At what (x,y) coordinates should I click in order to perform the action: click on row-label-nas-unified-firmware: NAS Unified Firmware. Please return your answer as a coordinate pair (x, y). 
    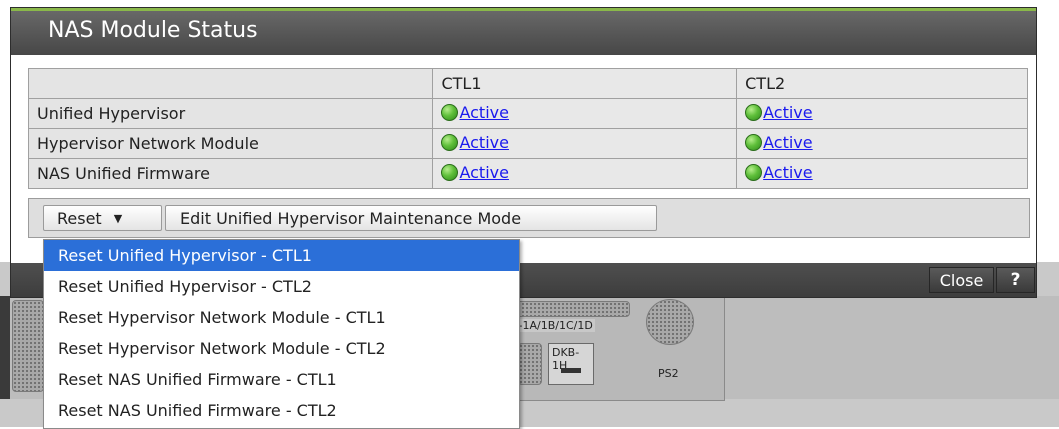
    Looking at the image, I should click on (230, 173).